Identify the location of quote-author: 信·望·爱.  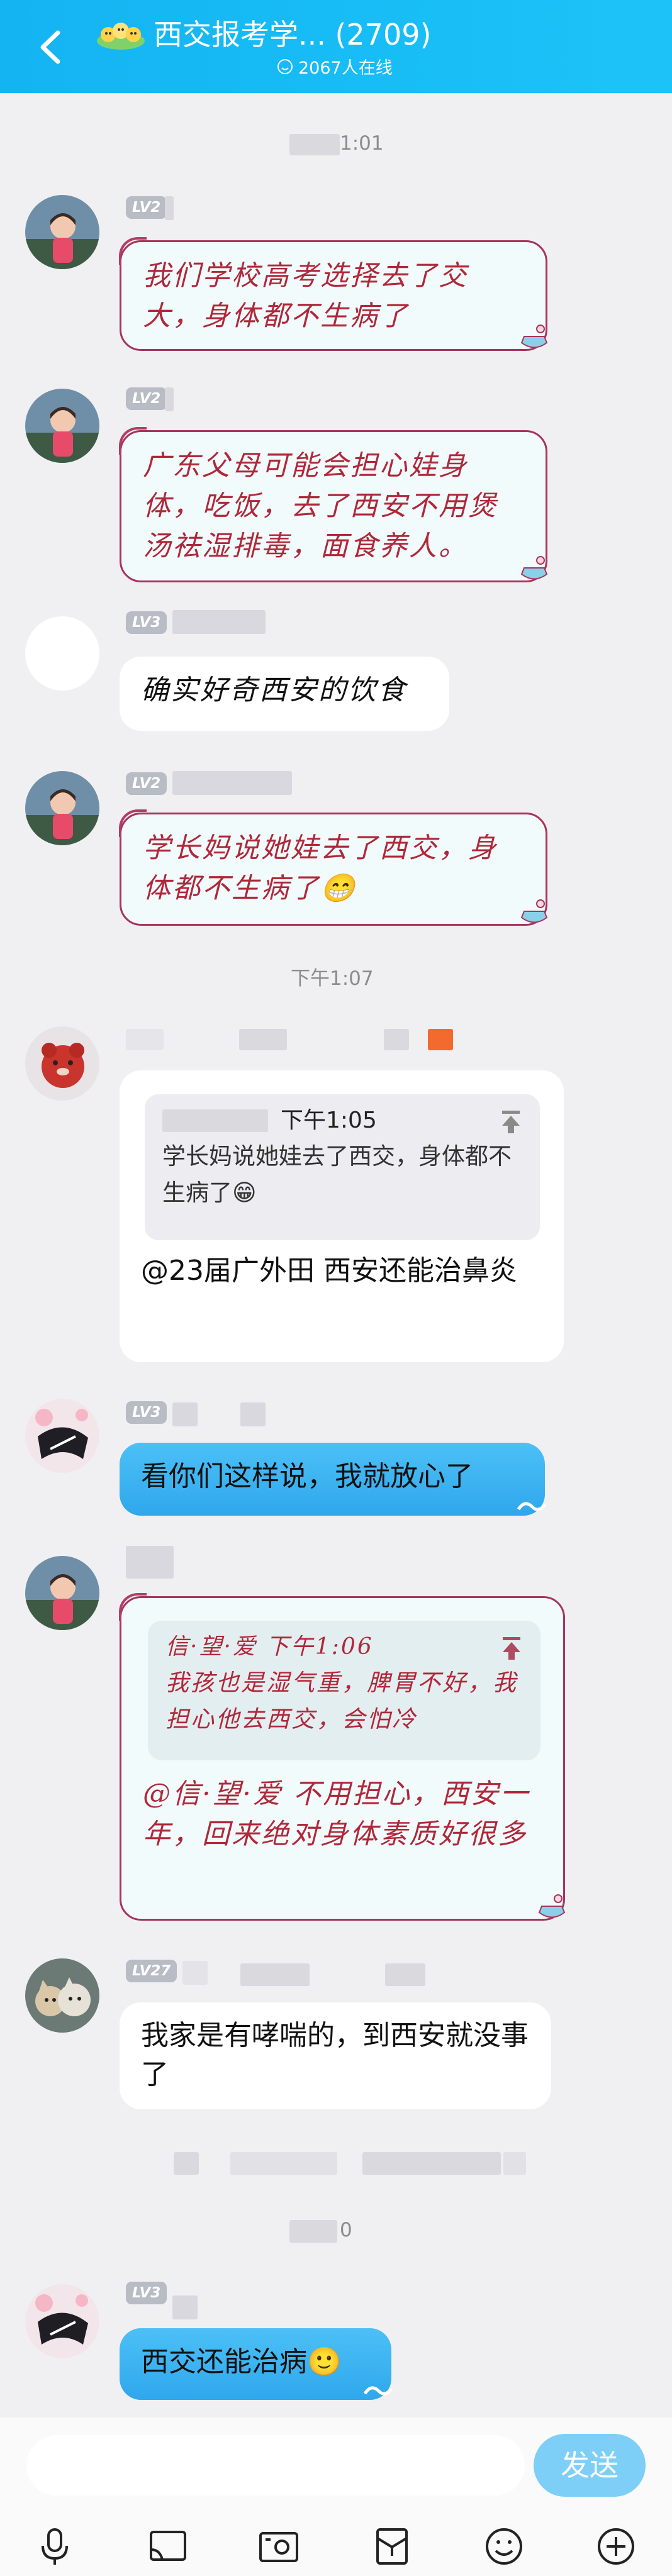
(211, 1647).